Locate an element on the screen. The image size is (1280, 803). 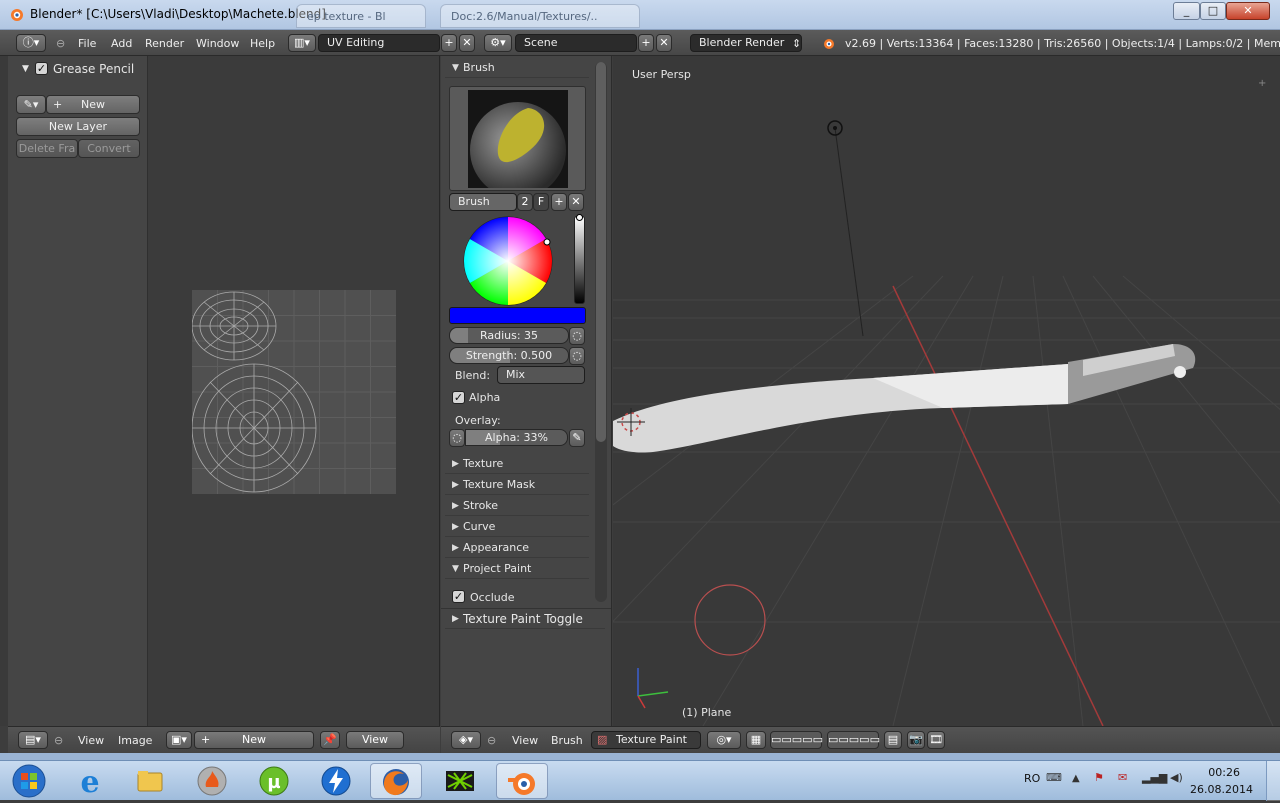
menu-file: File is located at coordinates (87, 43).